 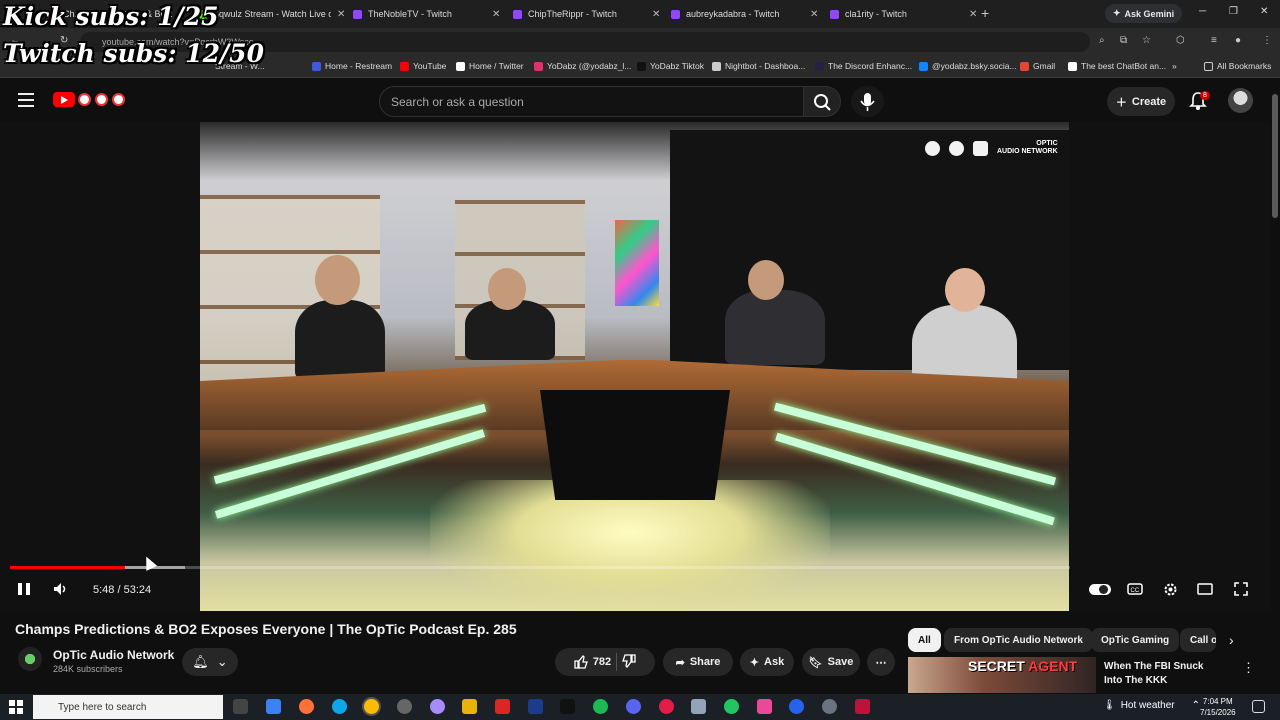 I want to click on windows-start-icon, so click(x=16, y=707).